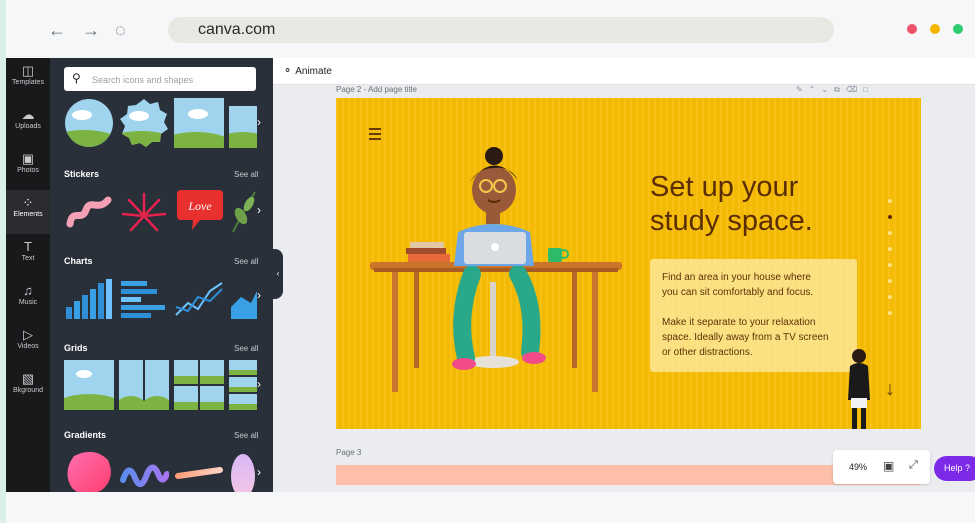 The height and width of the screenshot is (523, 975). What do you see at coordinates (243, 470) in the screenshot?
I see `lavender-gradient` at bounding box center [243, 470].